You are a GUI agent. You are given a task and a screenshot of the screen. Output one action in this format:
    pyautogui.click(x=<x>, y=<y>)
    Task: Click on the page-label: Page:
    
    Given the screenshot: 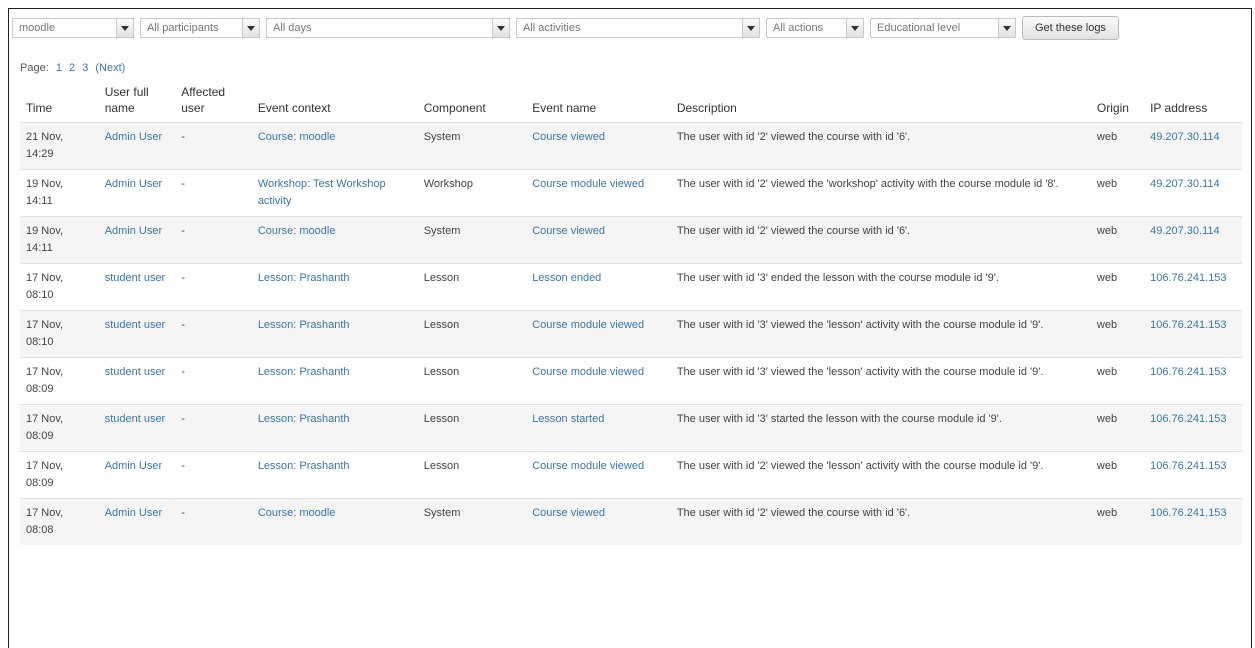 What is the action you would take?
    pyautogui.click(x=34, y=68)
    